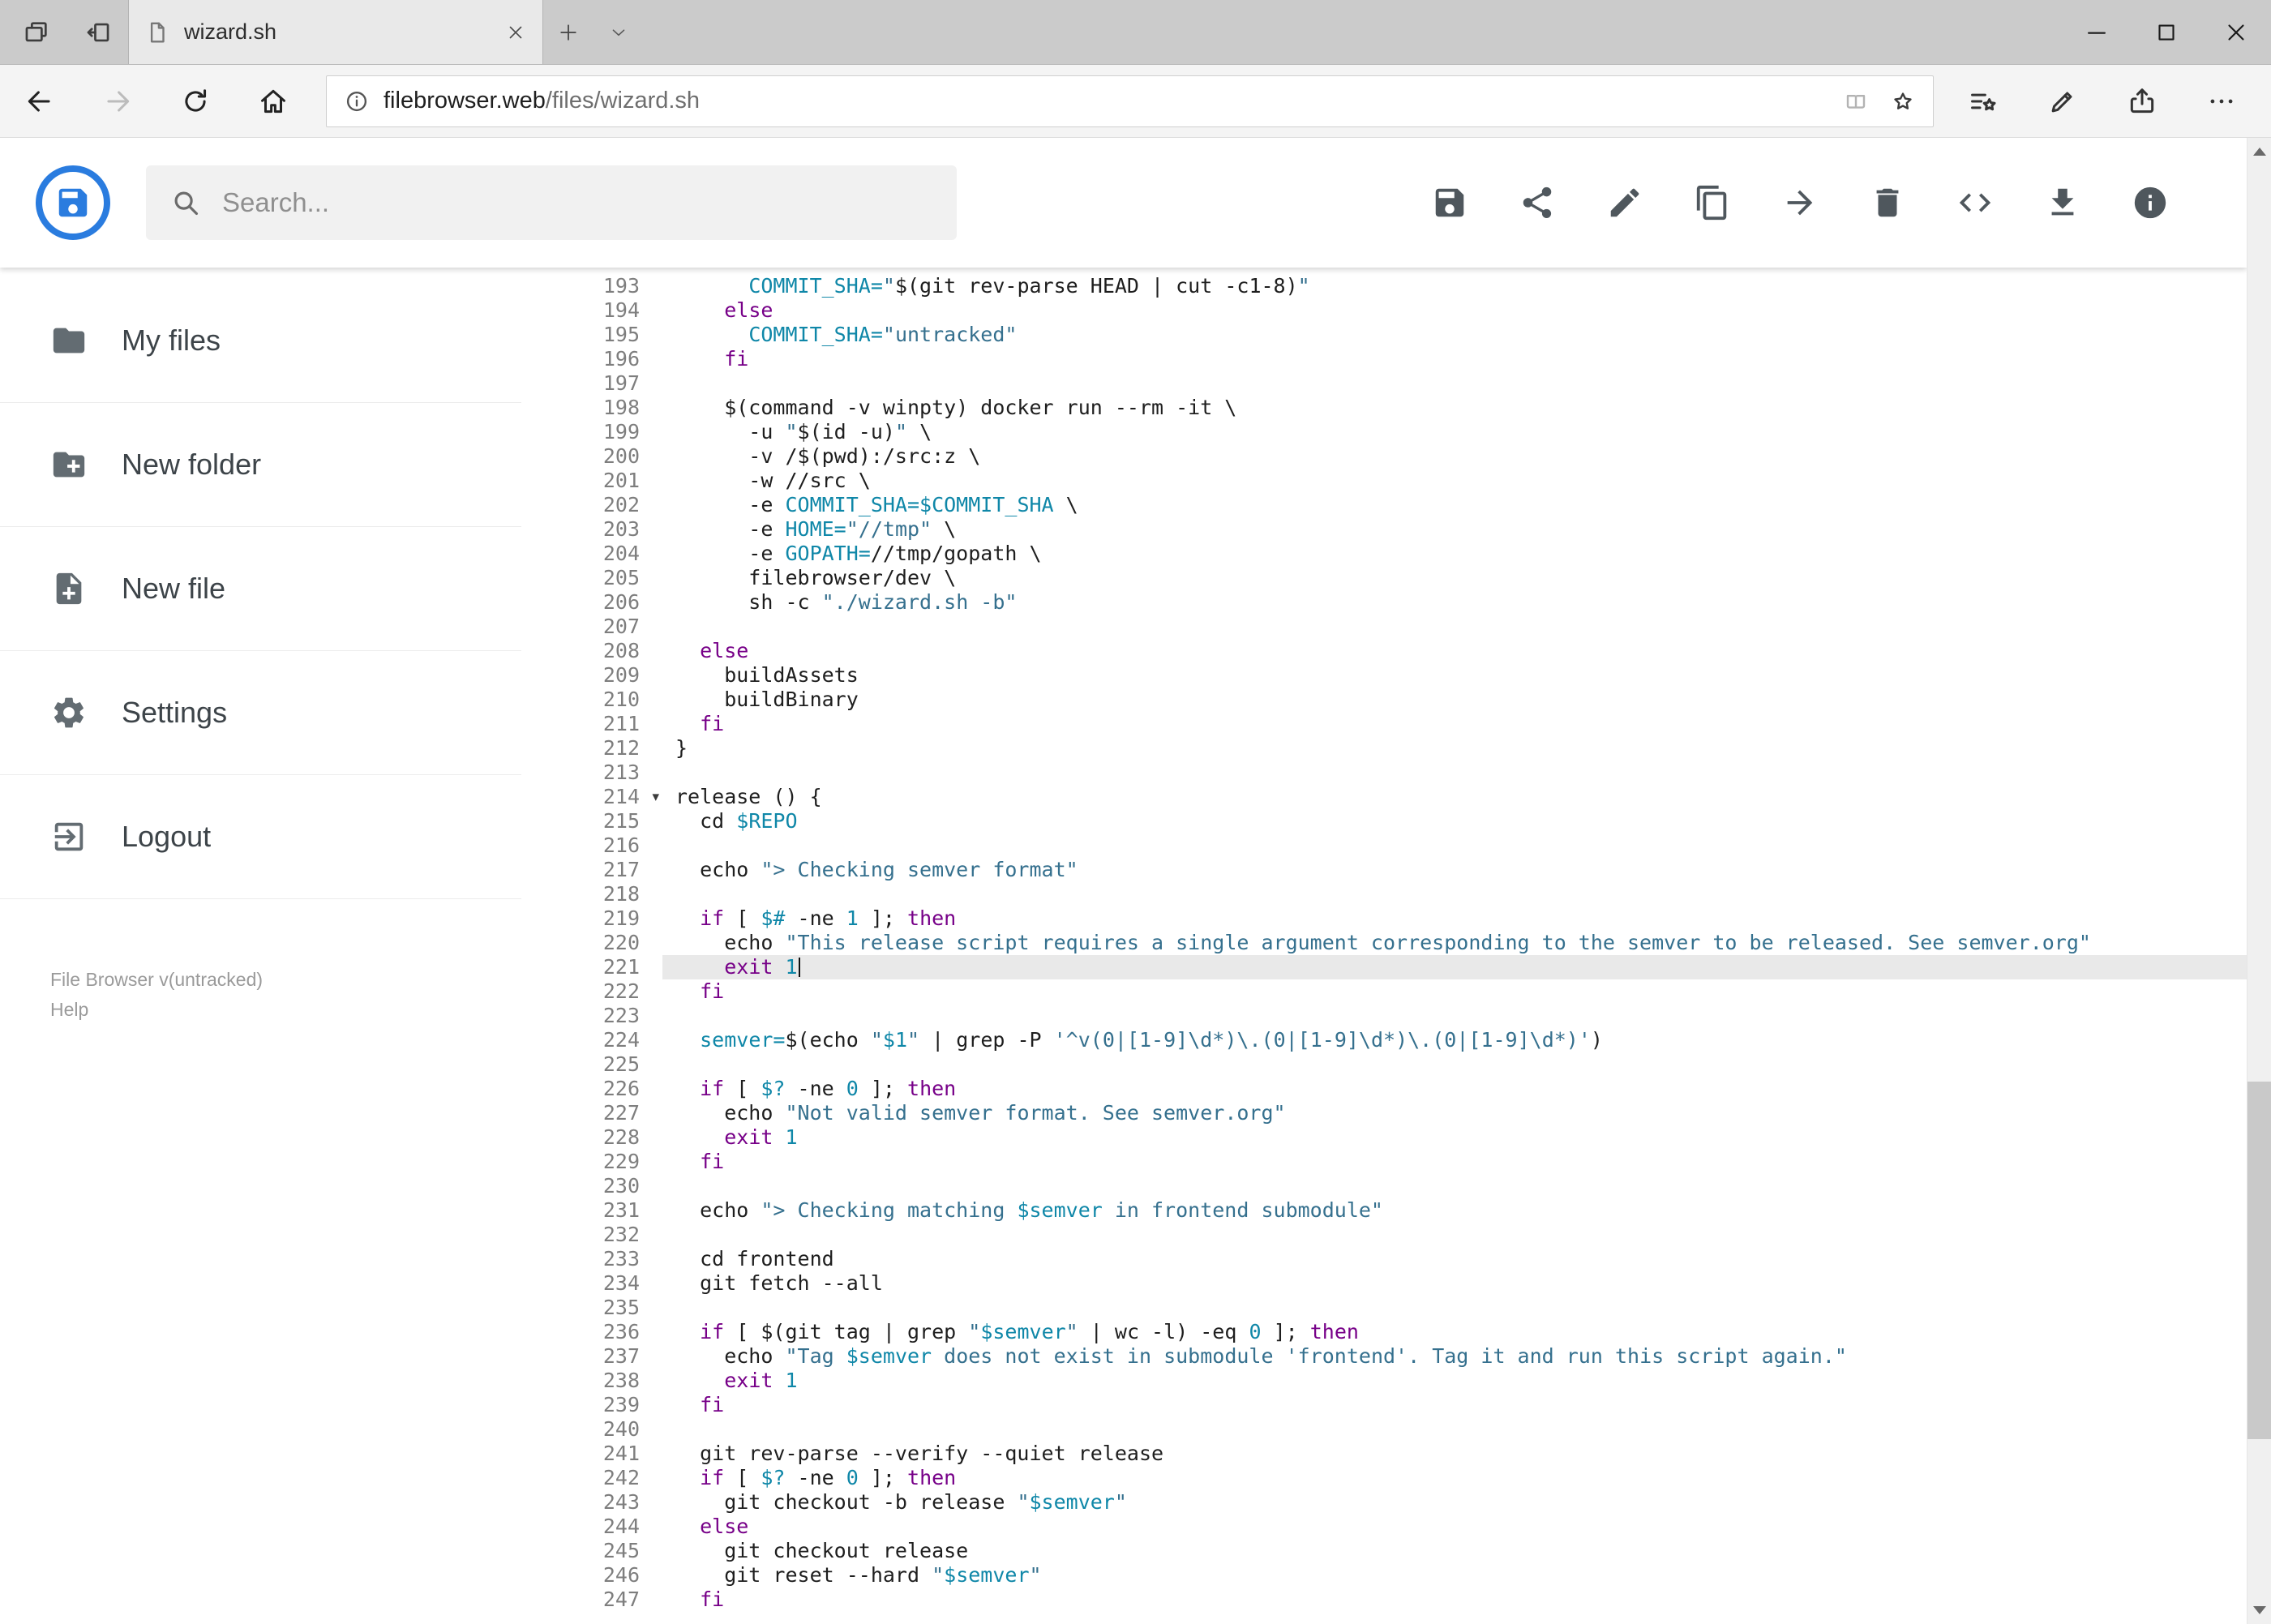 The height and width of the screenshot is (1624, 2271). I want to click on scrollbar-down-arrow, so click(2259, 1610).